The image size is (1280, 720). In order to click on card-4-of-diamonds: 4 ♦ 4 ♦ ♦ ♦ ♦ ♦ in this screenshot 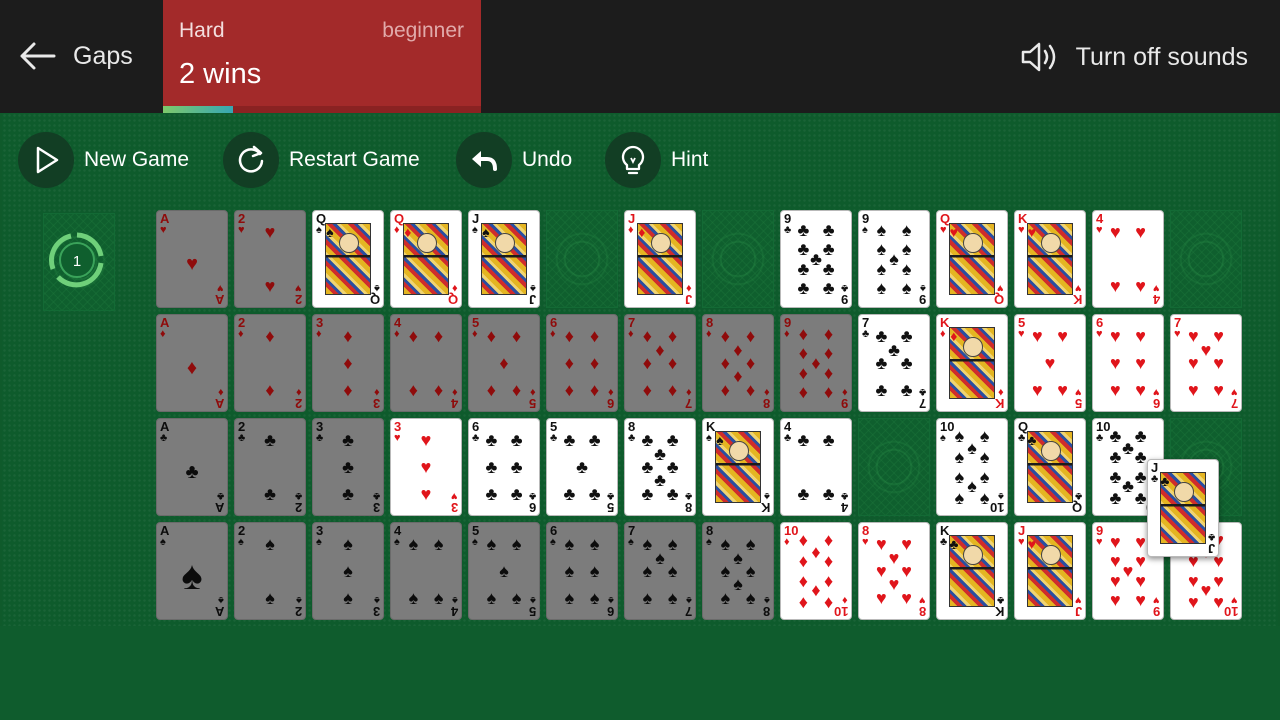, I will do `click(426, 363)`.